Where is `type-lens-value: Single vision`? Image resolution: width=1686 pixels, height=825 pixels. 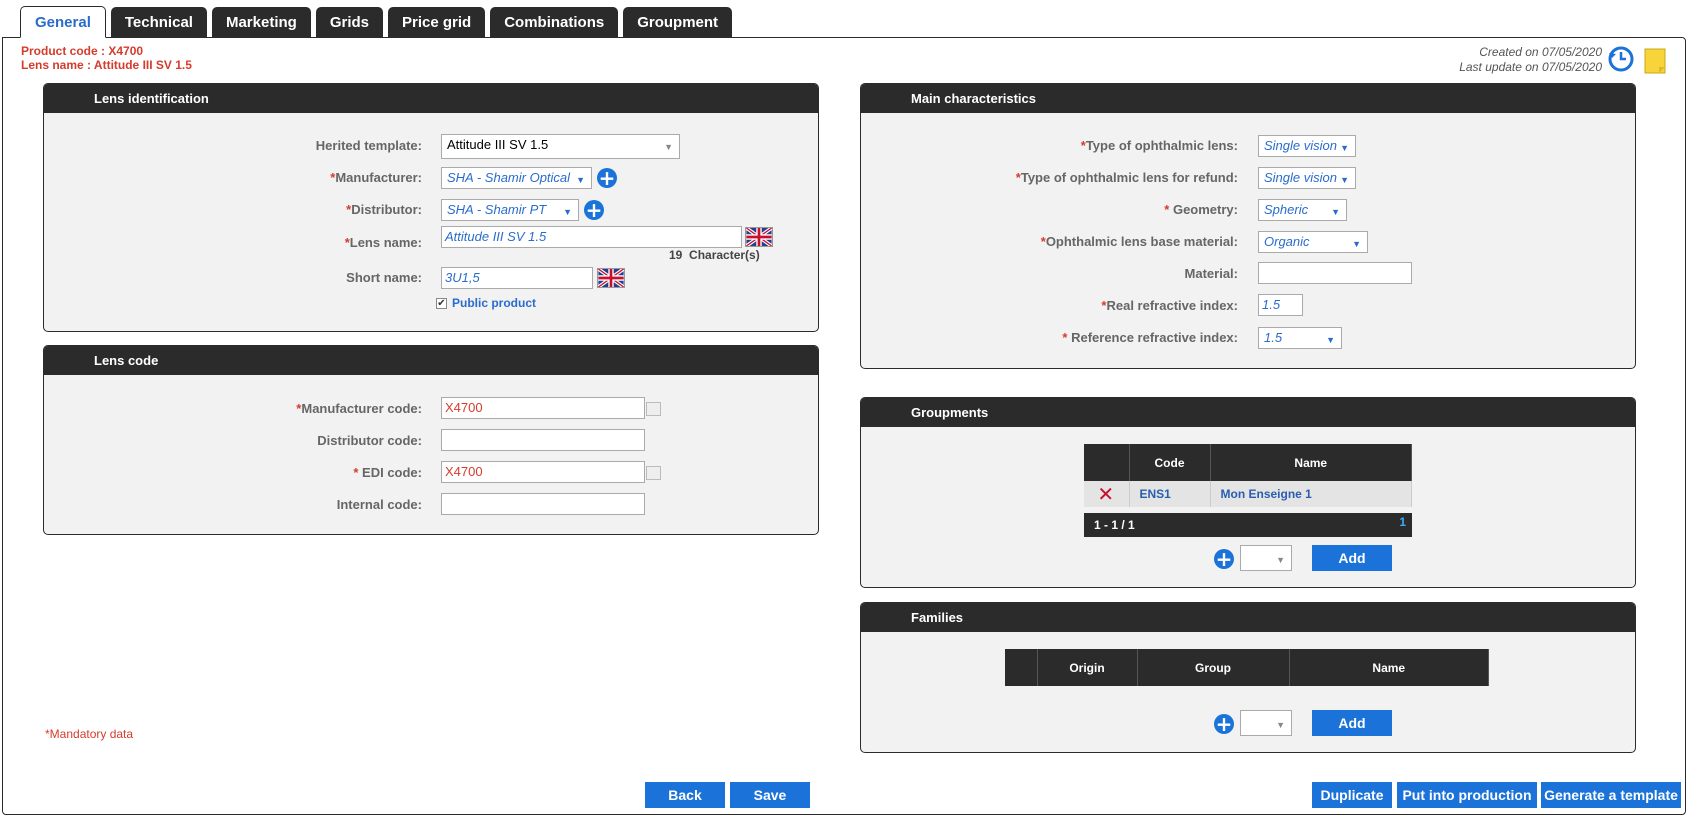 type-lens-value: Single vision is located at coordinates (1300, 145).